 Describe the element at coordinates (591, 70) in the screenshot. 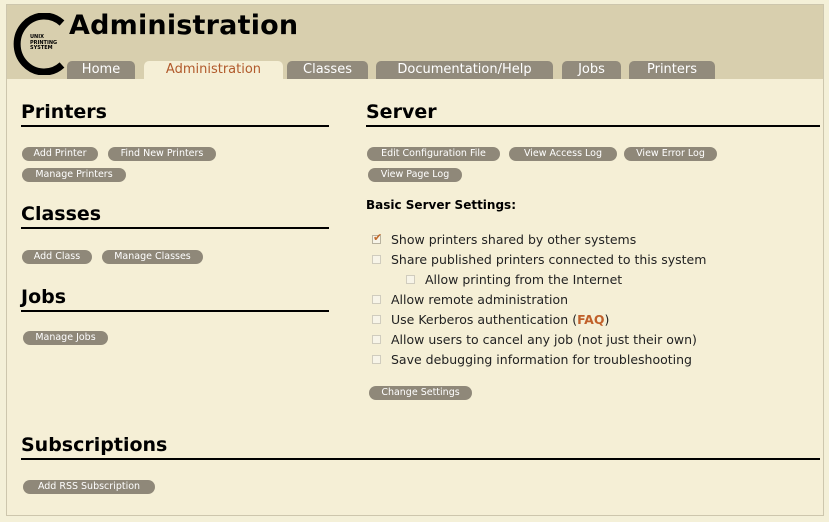

I see `tab-jobs: Jobs` at that location.